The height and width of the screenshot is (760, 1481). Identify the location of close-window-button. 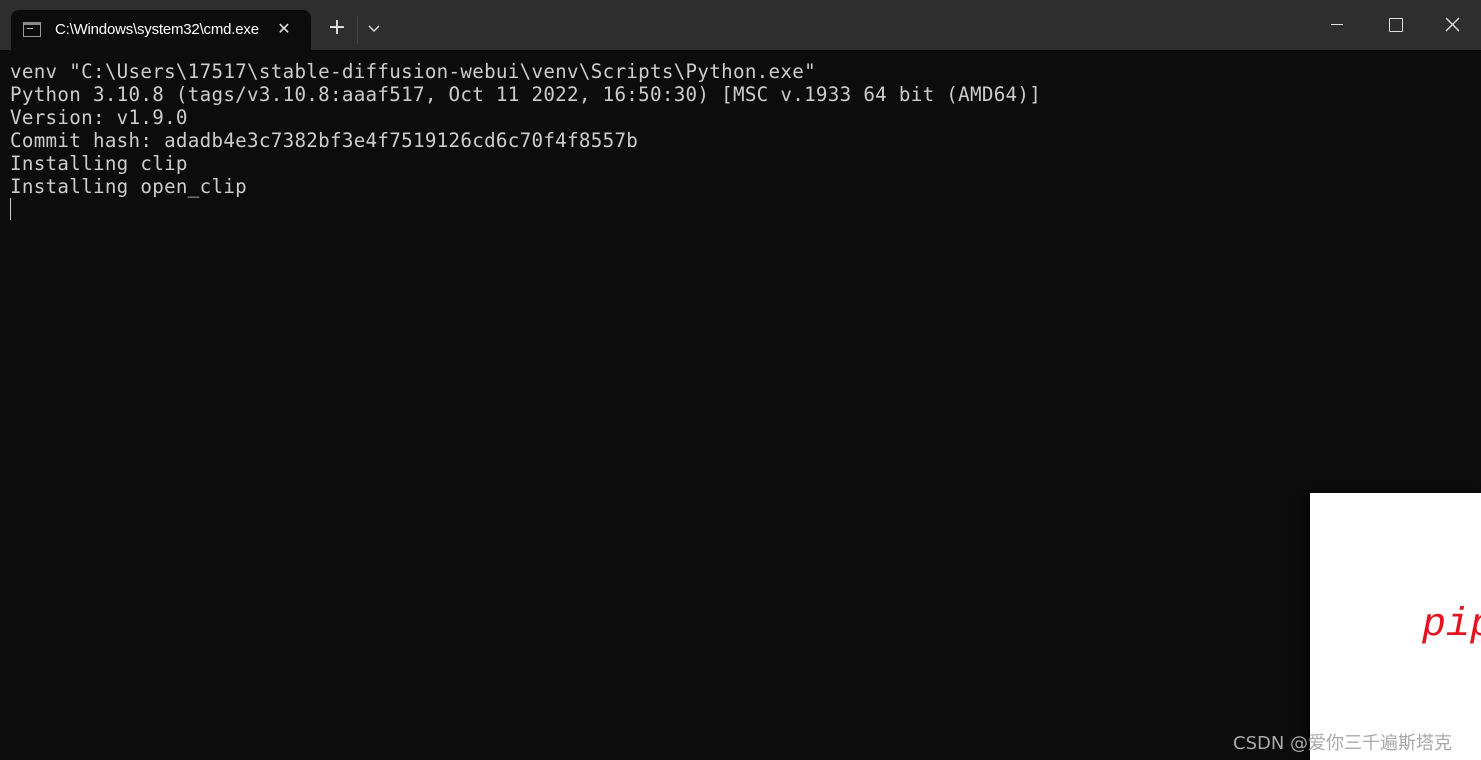
(1452, 25).